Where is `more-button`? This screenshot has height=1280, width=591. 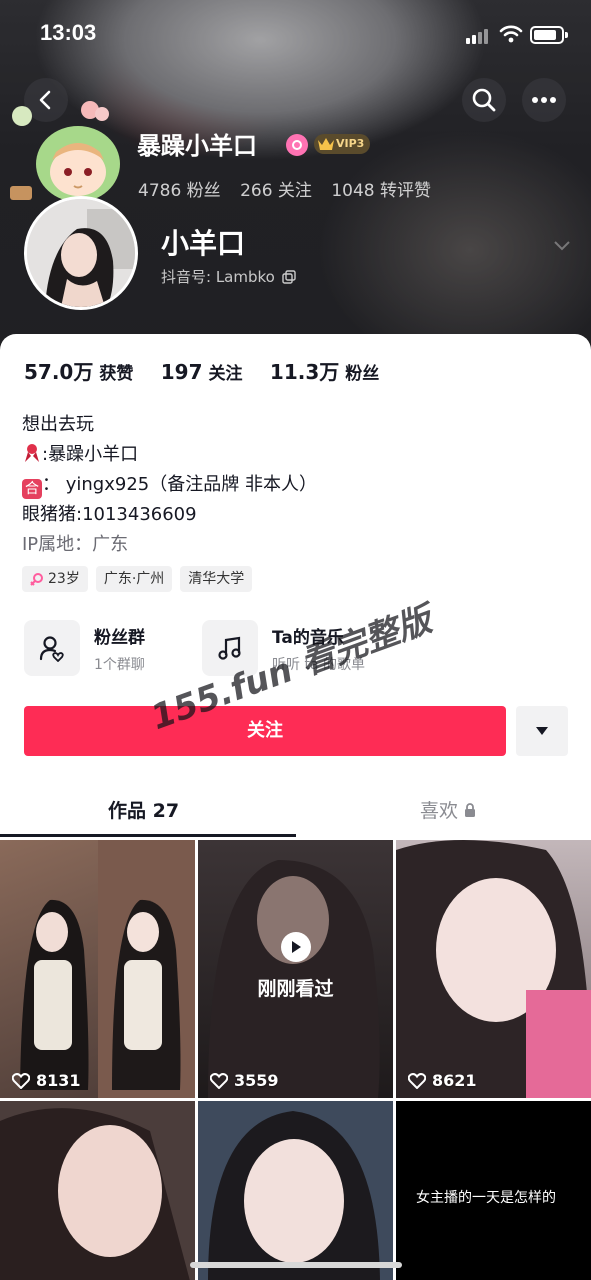
more-button is located at coordinates (544, 100).